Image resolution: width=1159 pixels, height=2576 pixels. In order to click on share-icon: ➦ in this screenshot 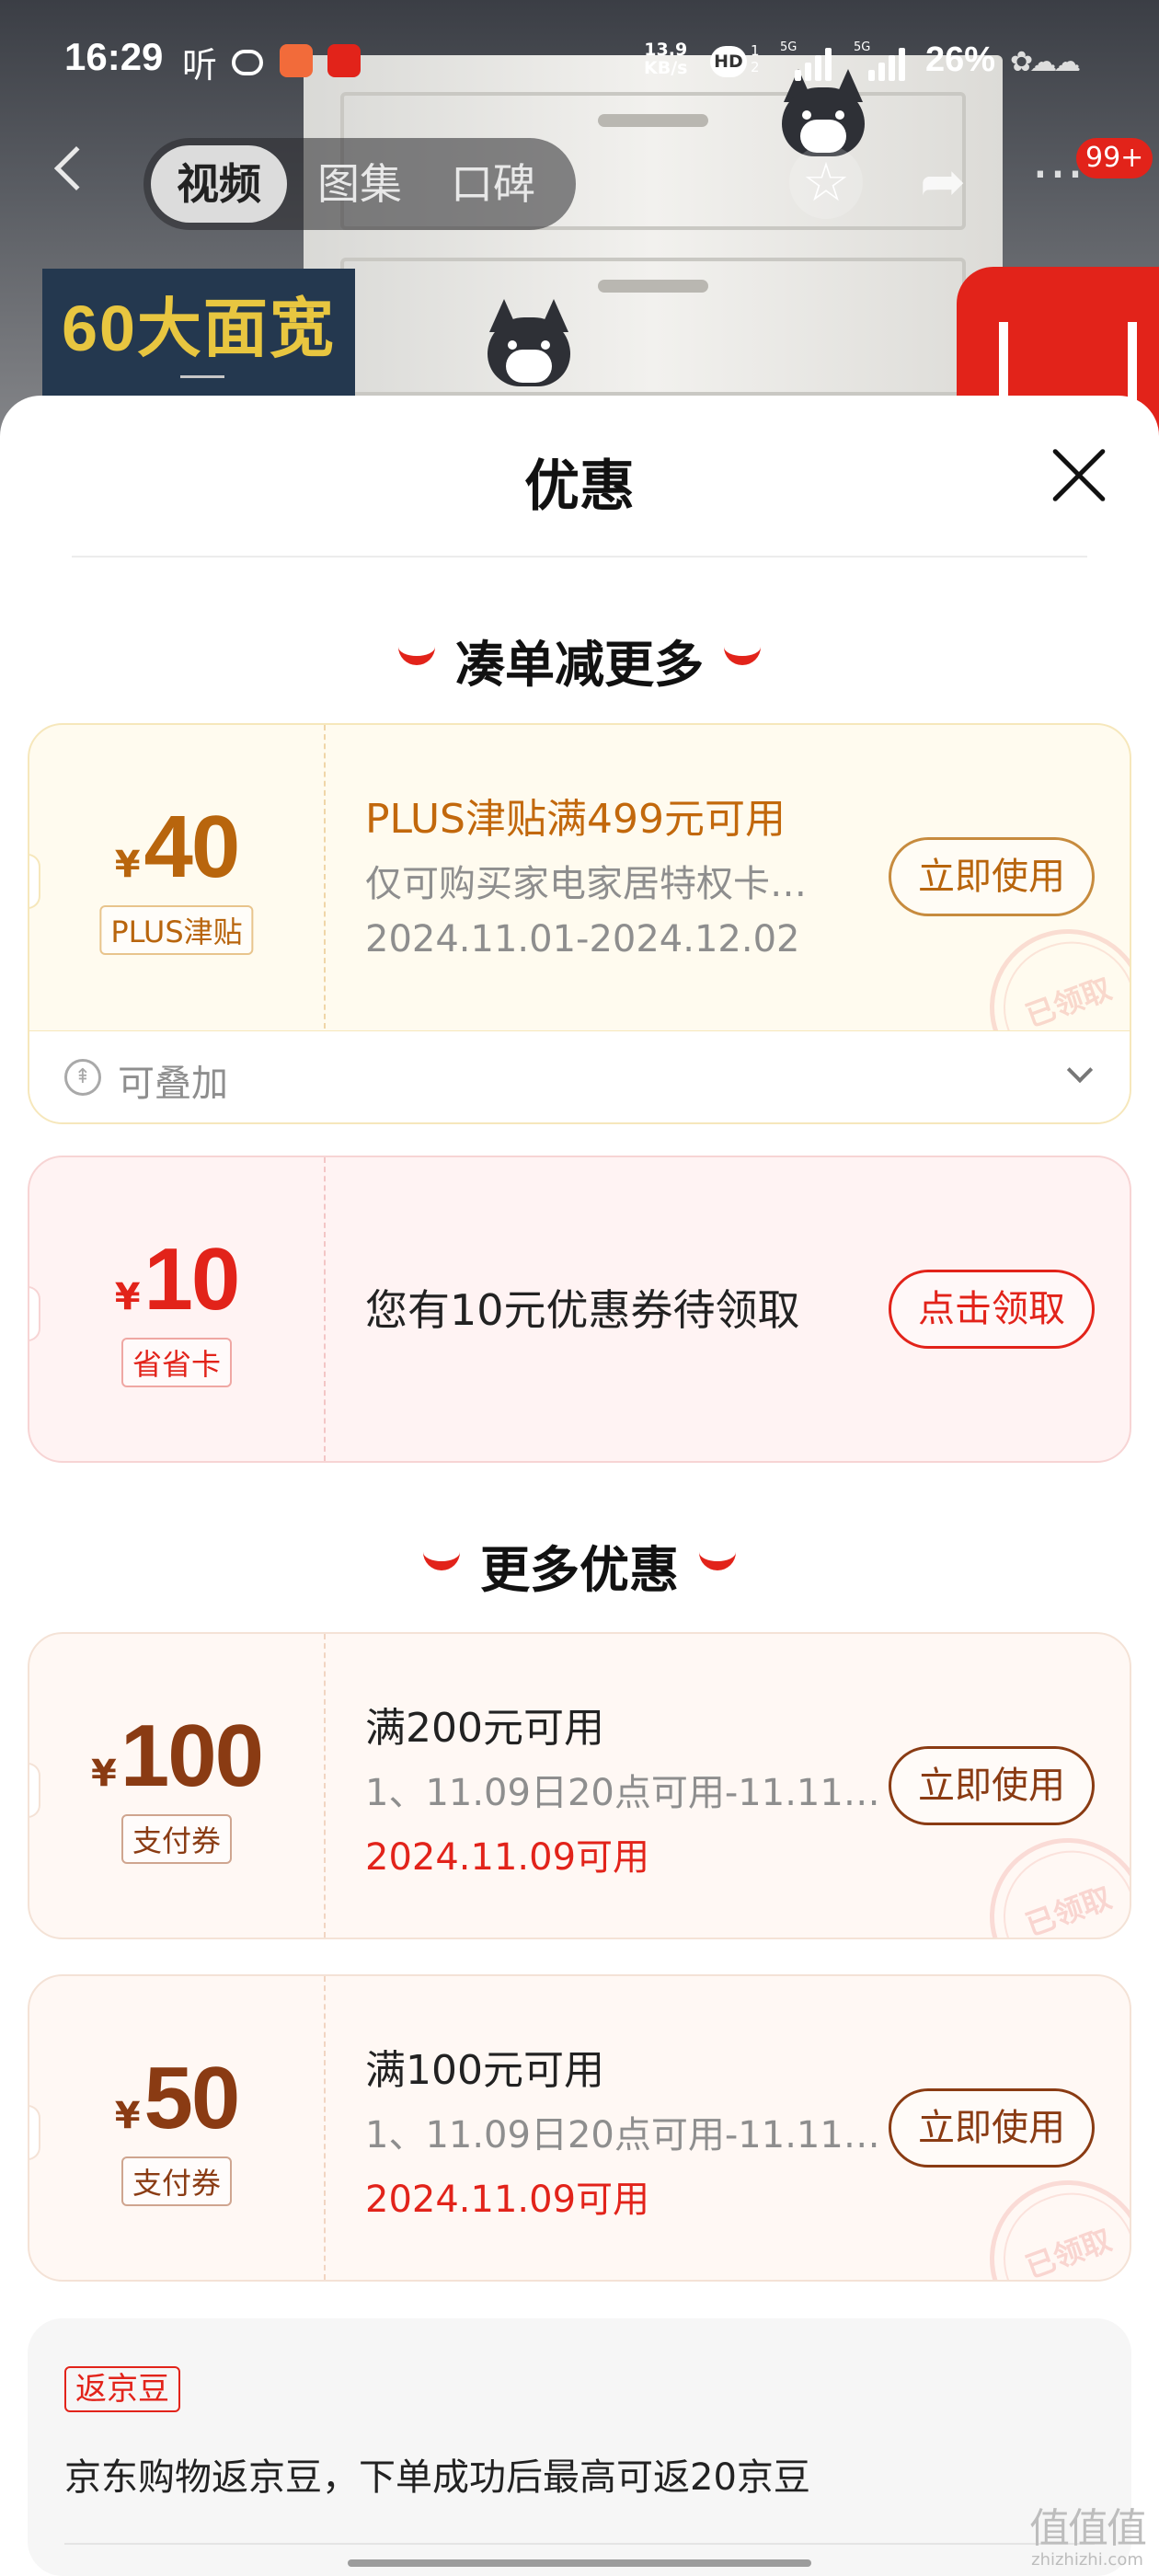, I will do `click(943, 182)`.